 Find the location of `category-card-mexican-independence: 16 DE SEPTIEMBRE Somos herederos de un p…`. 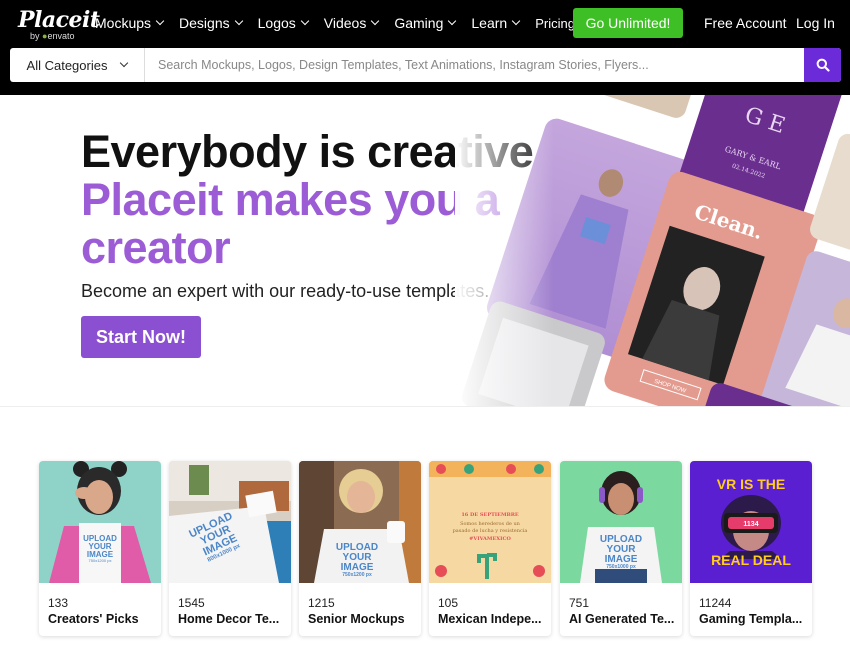

category-card-mexican-independence: 16 DE SEPTIEMBRE Somos herederos de un p… is located at coordinates (490, 548).